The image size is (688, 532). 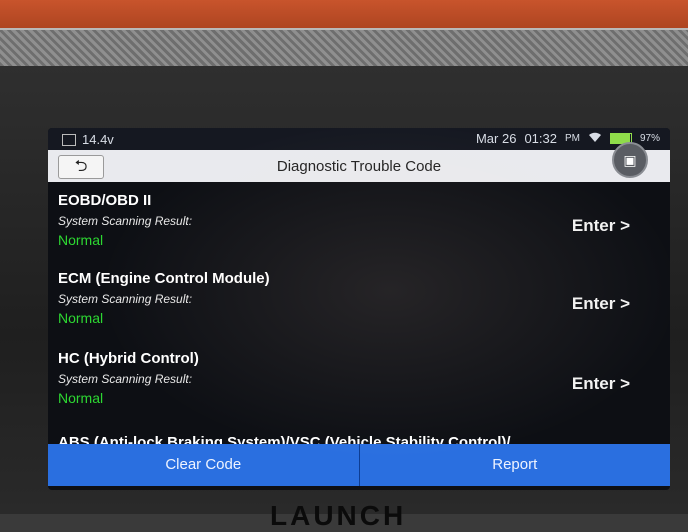 What do you see at coordinates (98, 139) in the screenshot?
I see `voltage-indicator: 14.4v` at bounding box center [98, 139].